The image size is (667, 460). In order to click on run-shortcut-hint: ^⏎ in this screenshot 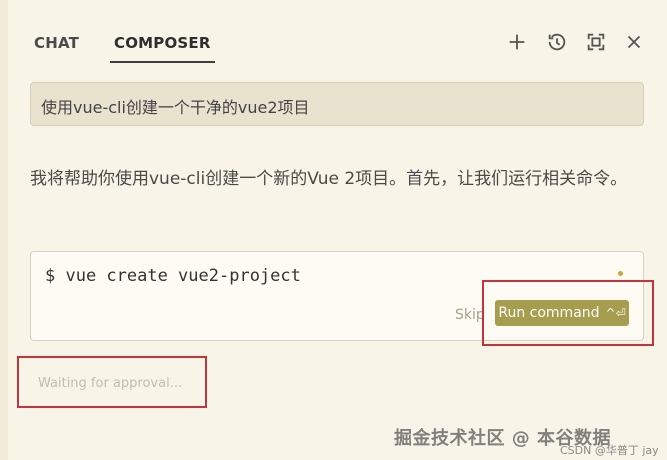, I will do `click(615, 313)`.